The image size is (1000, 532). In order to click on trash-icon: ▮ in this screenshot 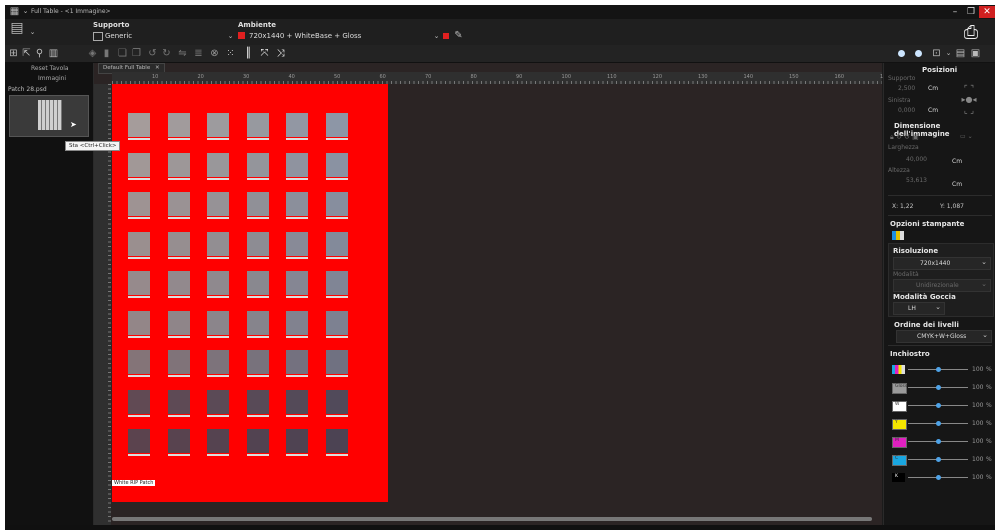, I will do `click(106, 53)`.